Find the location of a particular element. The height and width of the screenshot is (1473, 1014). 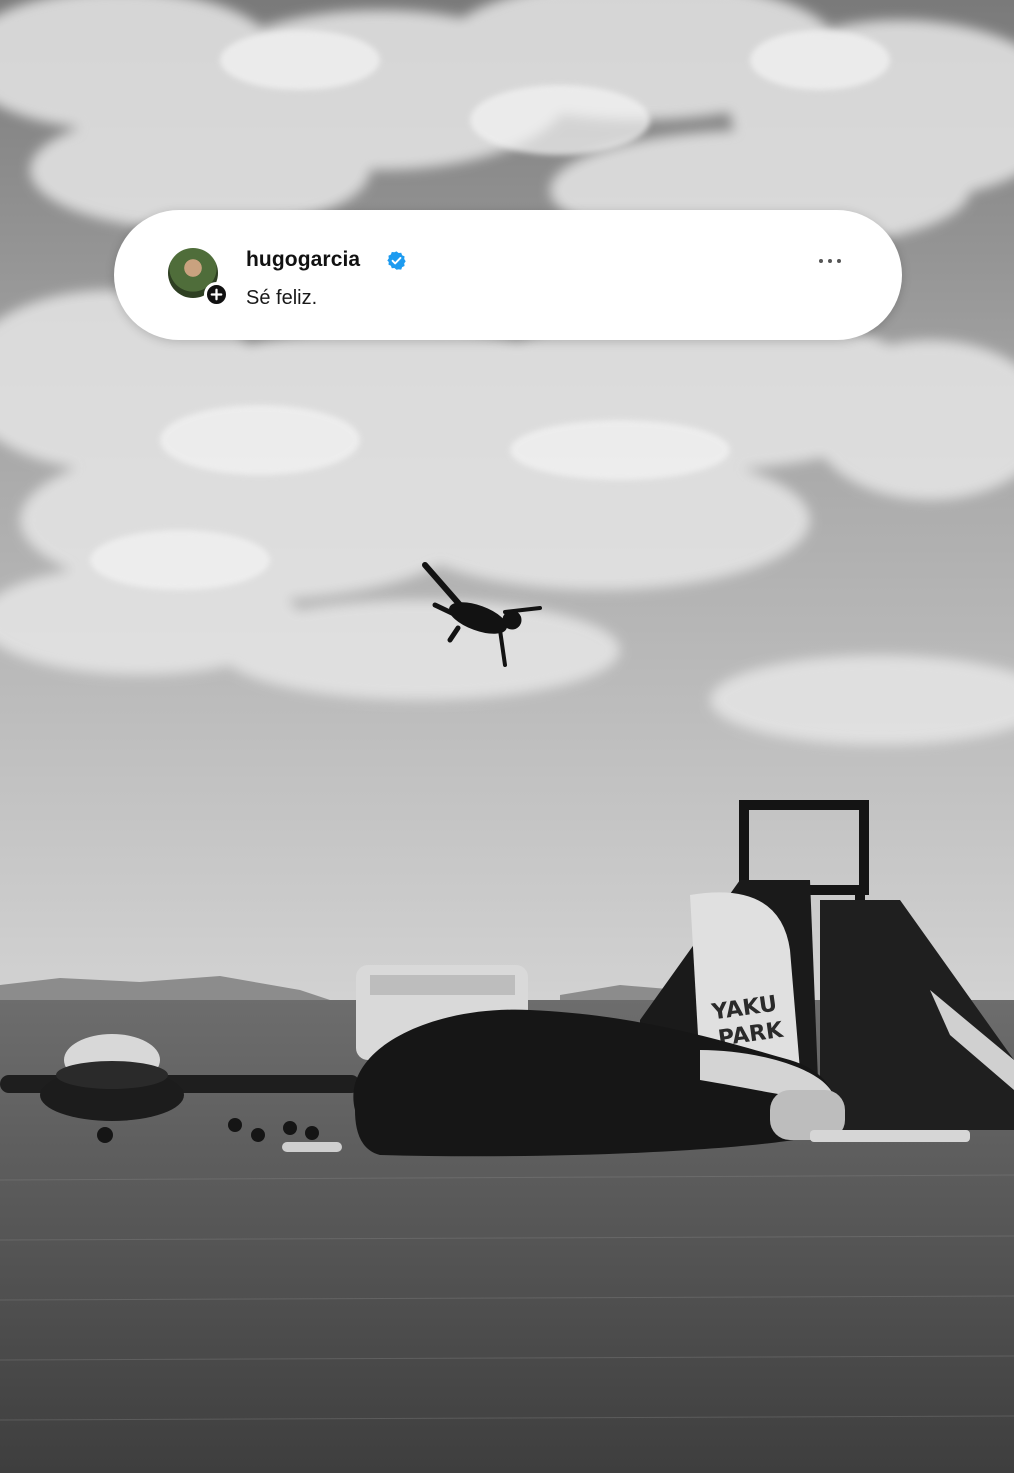

avatar-container is located at coordinates (198, 277).